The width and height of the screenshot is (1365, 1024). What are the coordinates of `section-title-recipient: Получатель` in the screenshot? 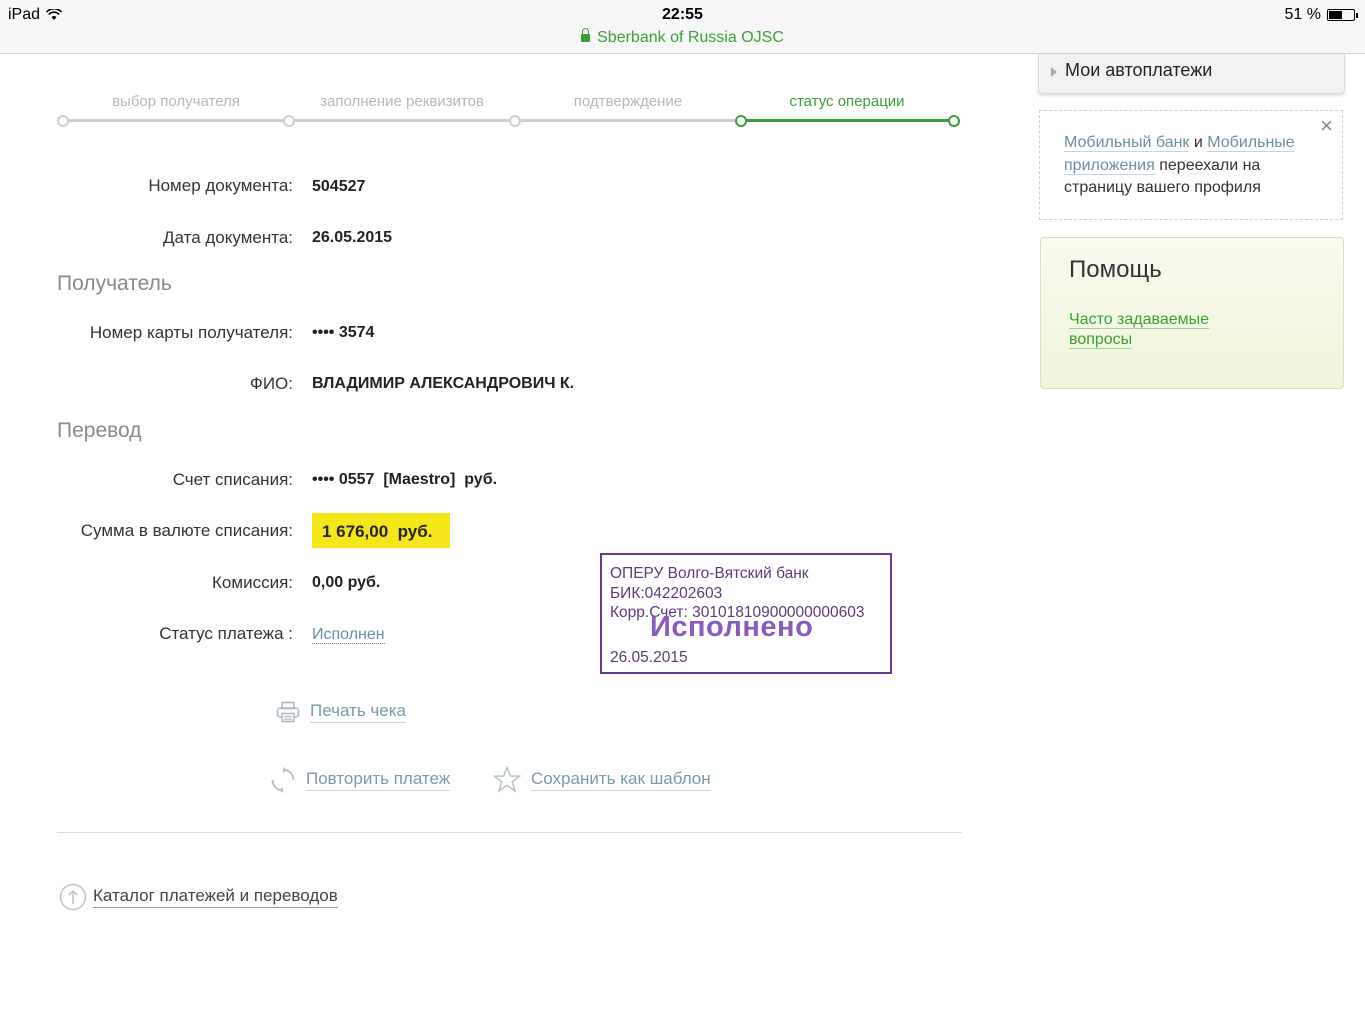 It's located at (114, 283).